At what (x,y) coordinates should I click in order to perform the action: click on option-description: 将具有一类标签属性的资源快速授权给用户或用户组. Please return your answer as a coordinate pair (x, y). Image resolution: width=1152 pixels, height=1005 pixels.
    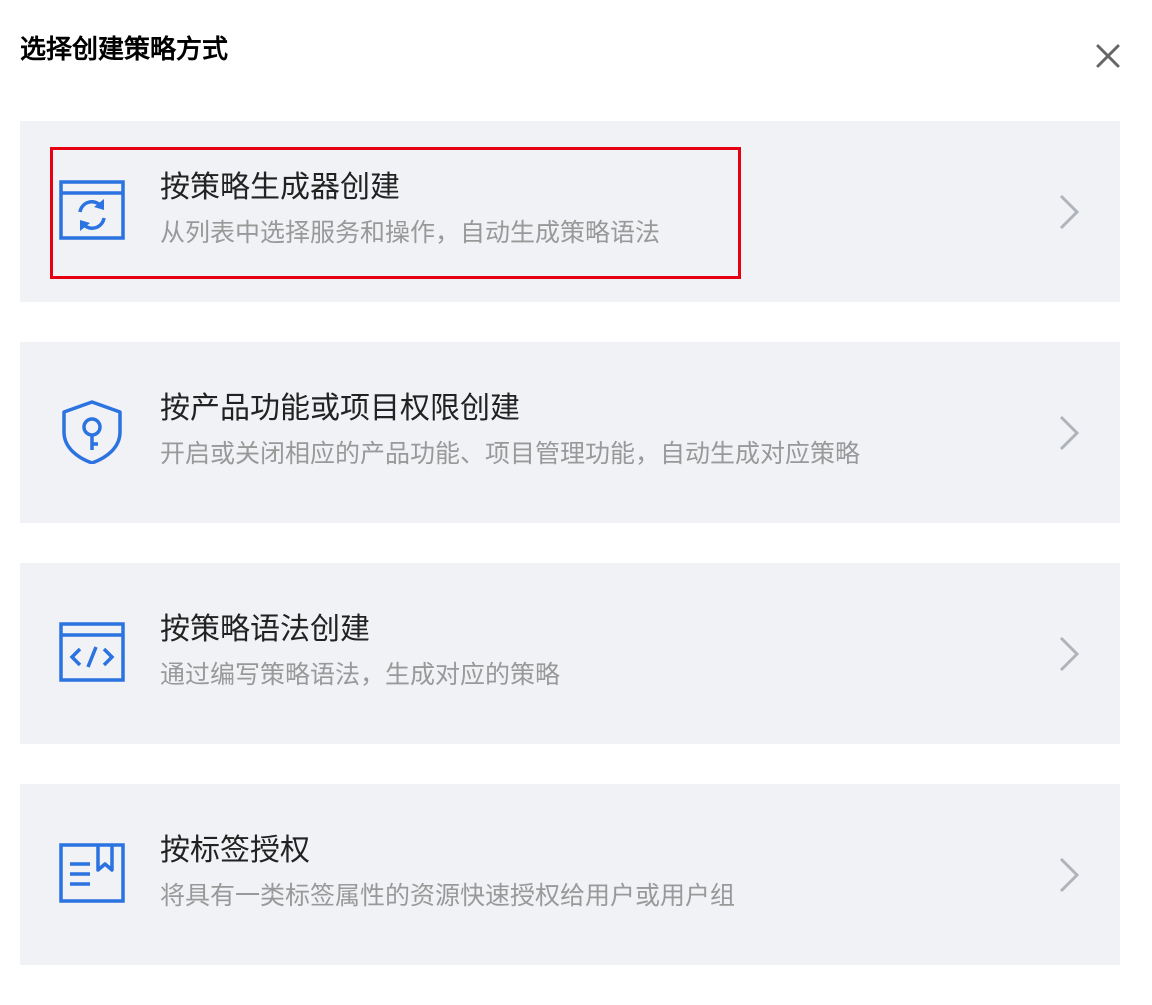
    Looking at the image, I should click on (448, 895).